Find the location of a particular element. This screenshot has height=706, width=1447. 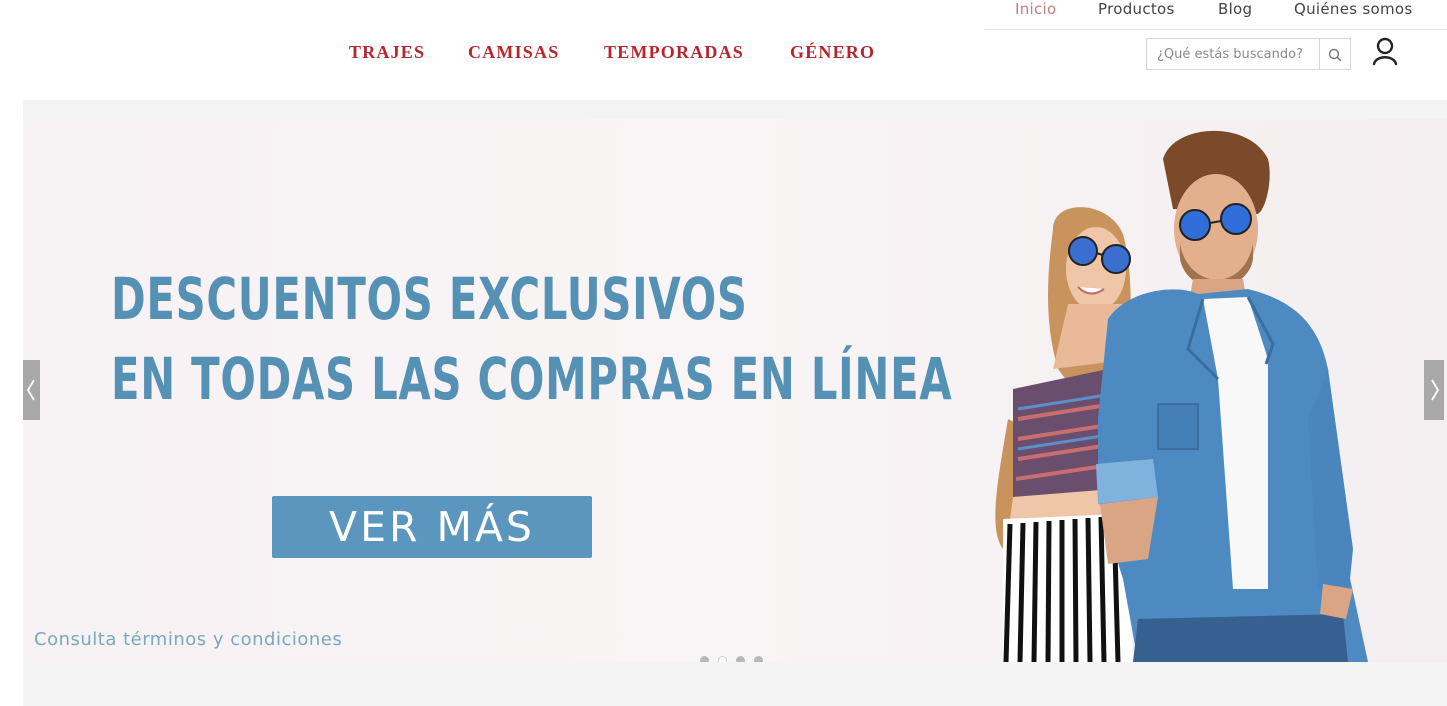

chevron-left-icon is located at coordinates (30, 390).